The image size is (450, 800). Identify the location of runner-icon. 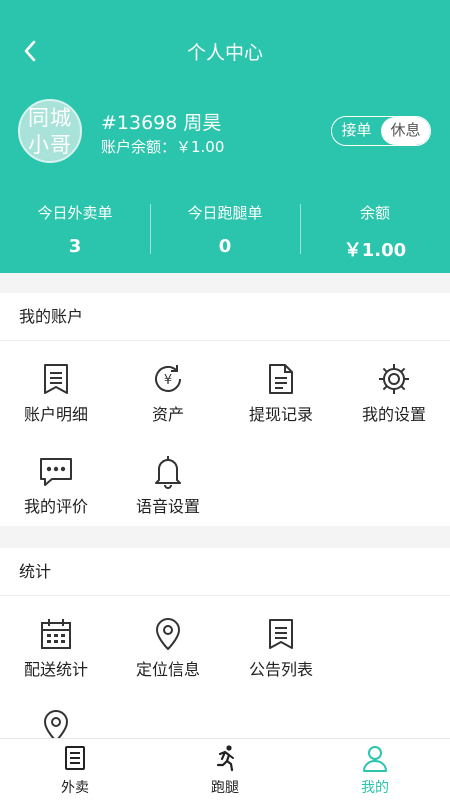
(225, 758).